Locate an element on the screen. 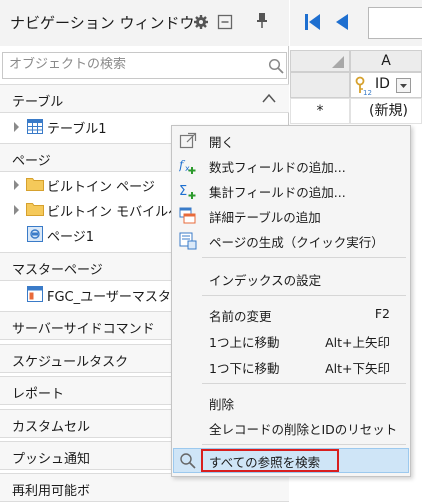 The height and width of the screenshot is (502, 422). id-header-label: ID is located at coordinates (382, 84).